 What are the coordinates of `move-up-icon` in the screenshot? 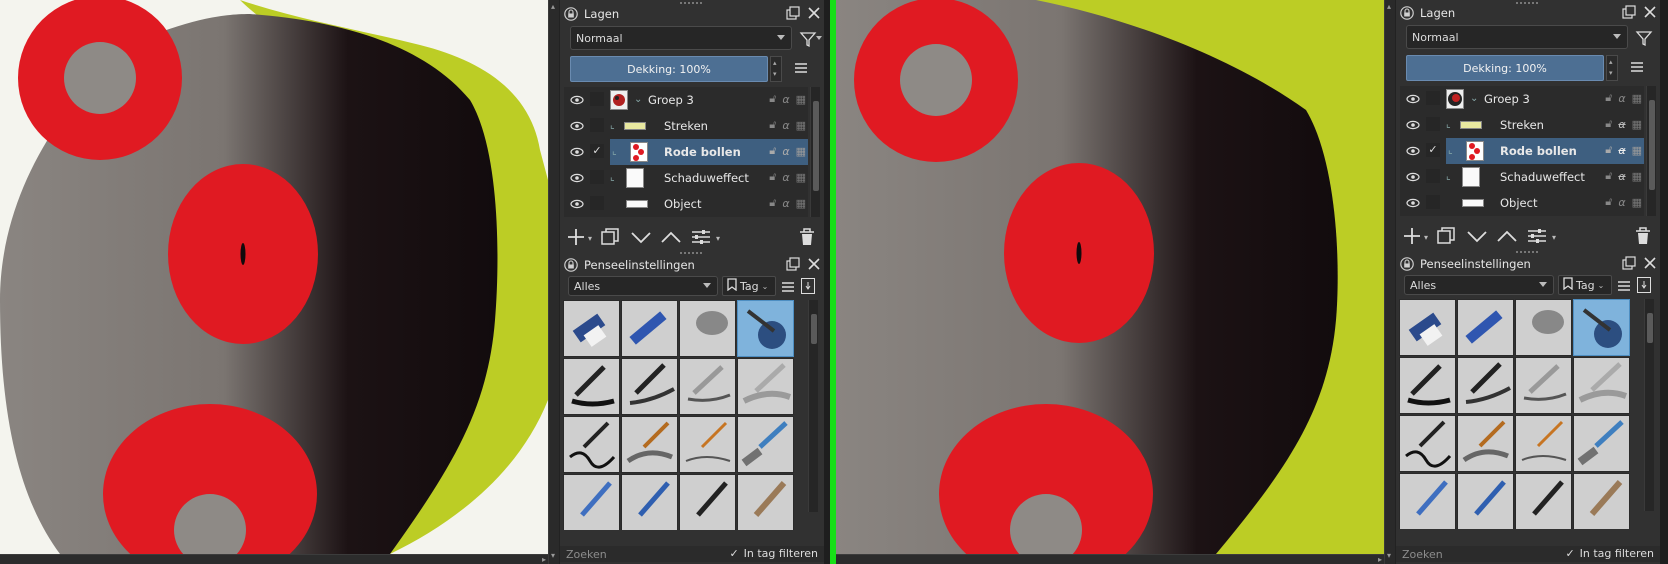 It's located at (671, 238).